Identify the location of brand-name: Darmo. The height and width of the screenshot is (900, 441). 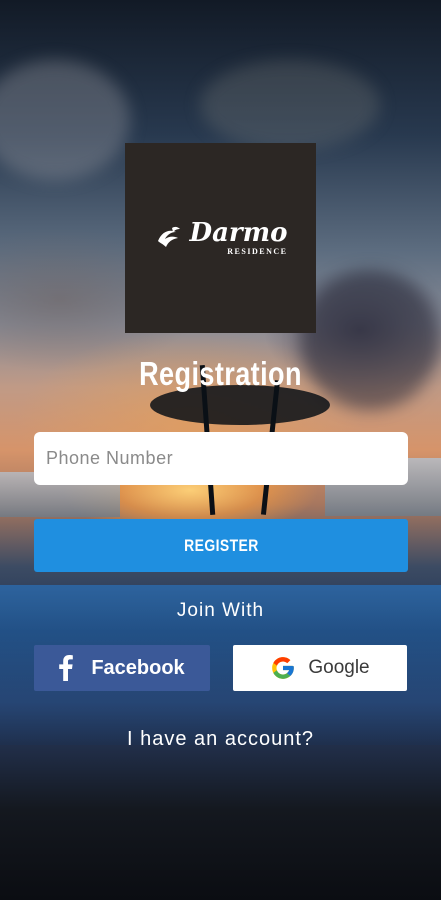
(238, 233).